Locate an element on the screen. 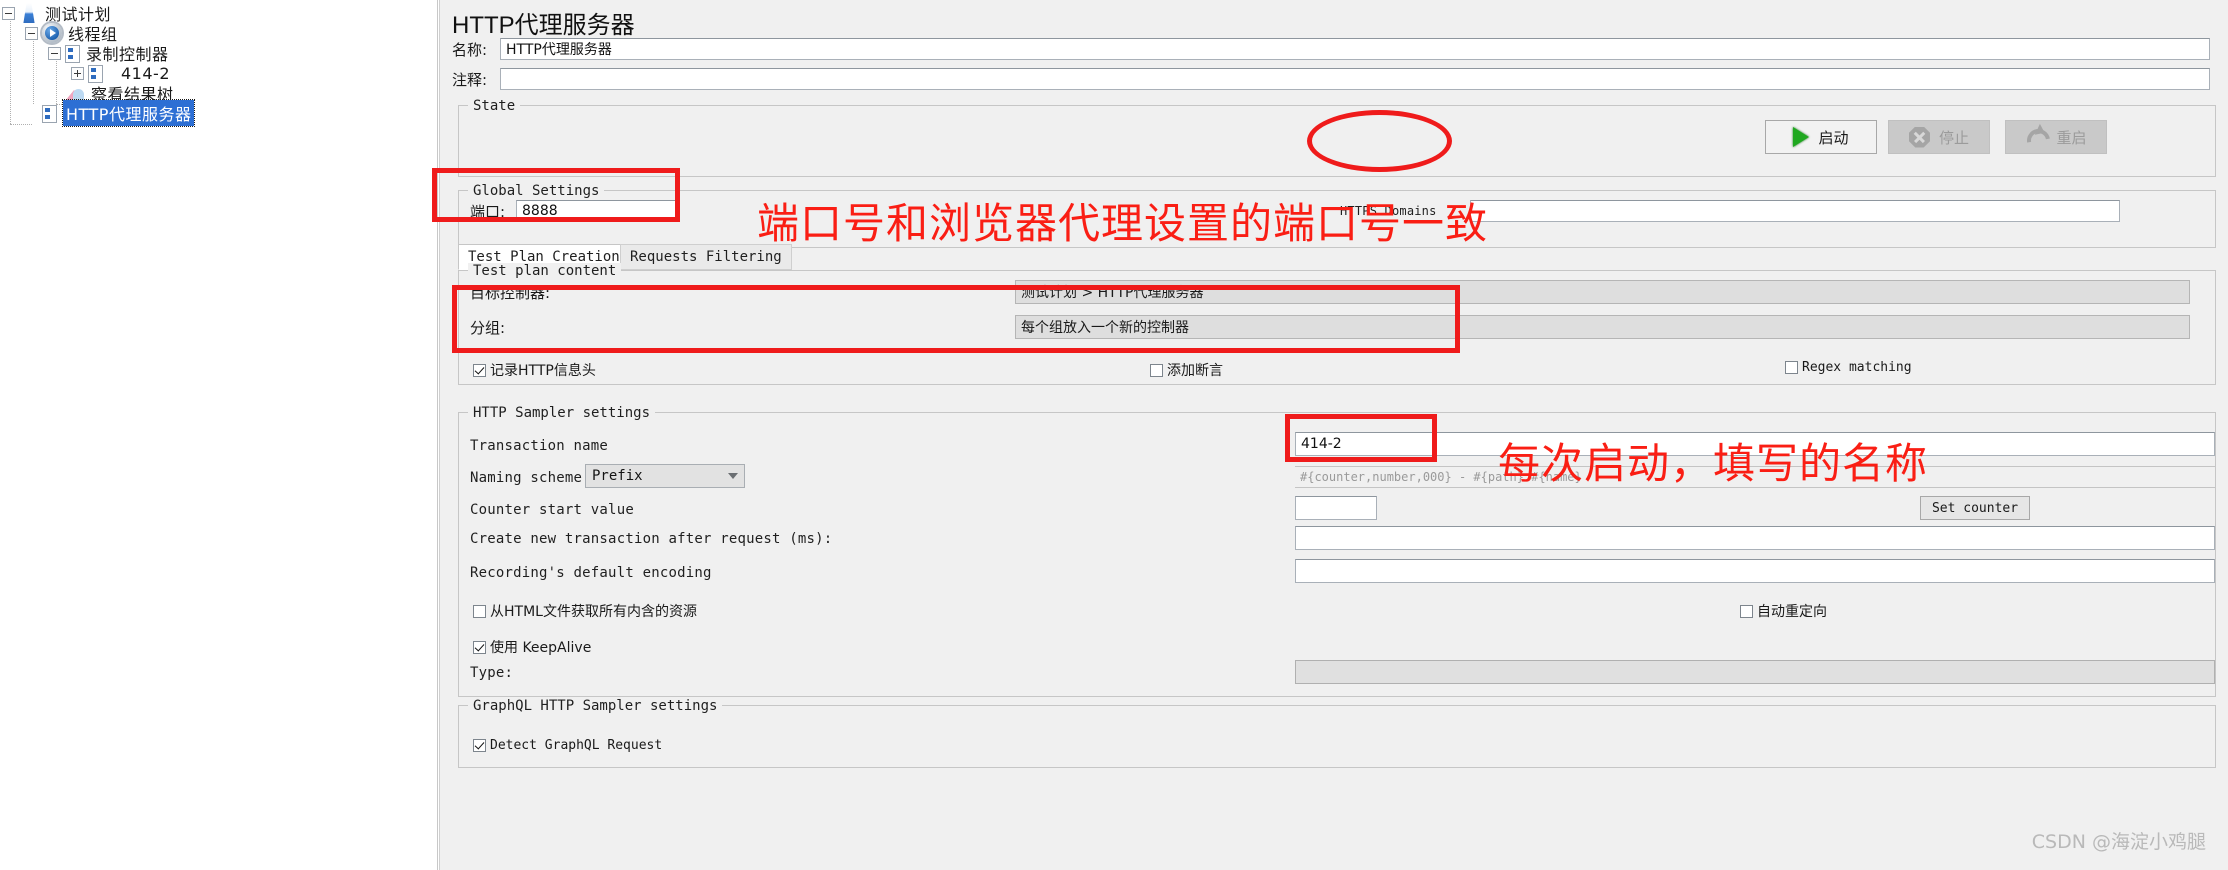 Image resolution: width=2228 pixels, height=870 pixels. type-select is located at coordinates (1755, 672).